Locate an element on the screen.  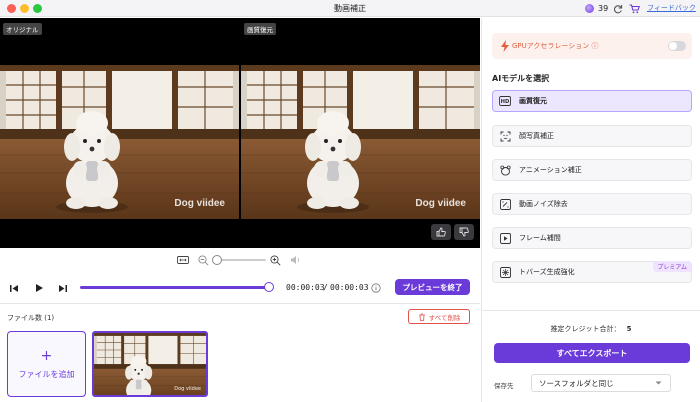
hd-icon: HD is located at coordinates (505, 101).